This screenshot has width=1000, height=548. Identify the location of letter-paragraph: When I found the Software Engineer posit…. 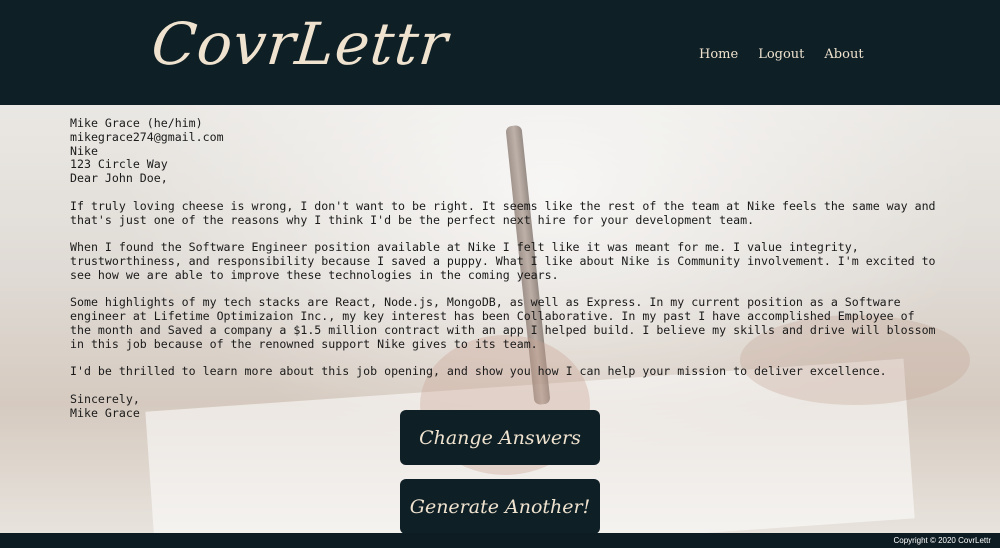
(503, 261).